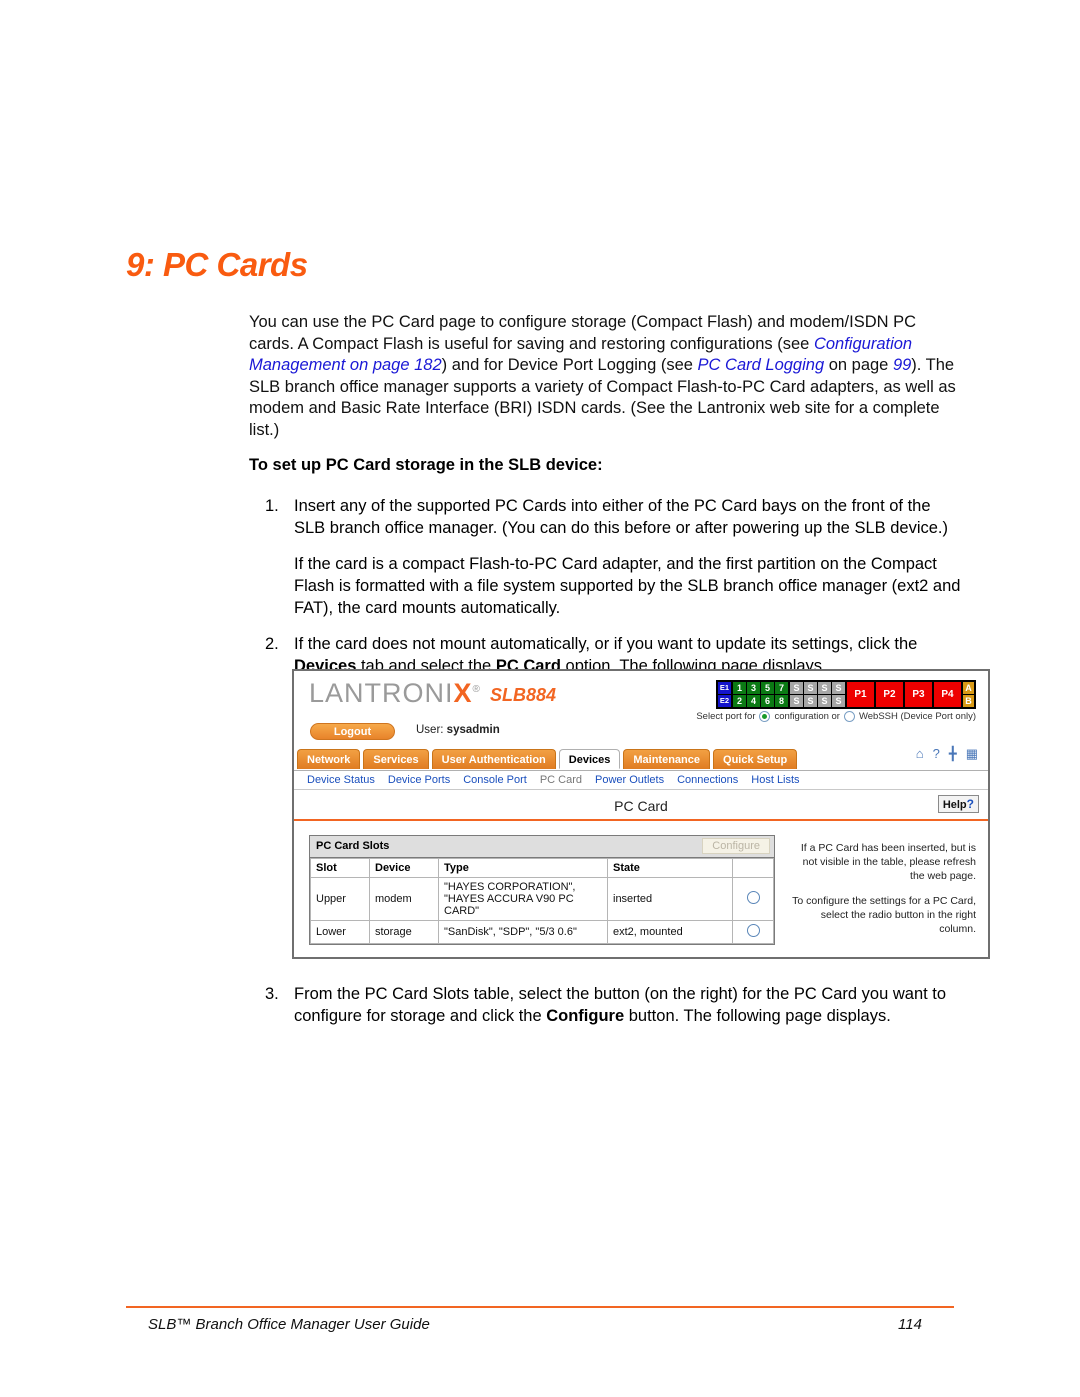 The height and width of the screenshot is (1397, 1080). What do you see at coordinates (561, 780) in the screenshot?
I see `subnav-pc-card: PC Card` at bounding box center [561, 780].